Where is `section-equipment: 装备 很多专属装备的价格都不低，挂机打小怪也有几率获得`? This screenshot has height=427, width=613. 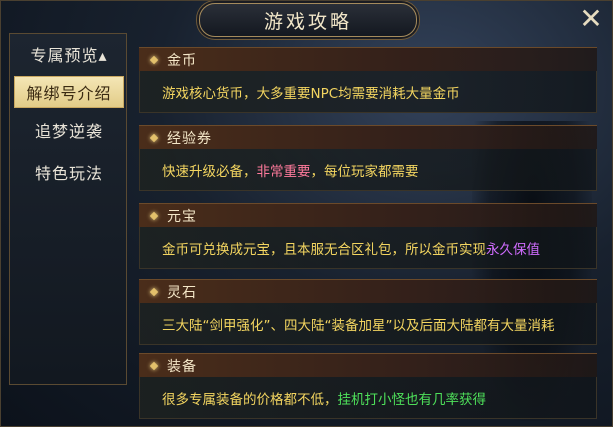 section-equipment: 装备 很多专属装备的价格都不低，挂机打小怪也有几率获得 is located at coordinates (368, 386).